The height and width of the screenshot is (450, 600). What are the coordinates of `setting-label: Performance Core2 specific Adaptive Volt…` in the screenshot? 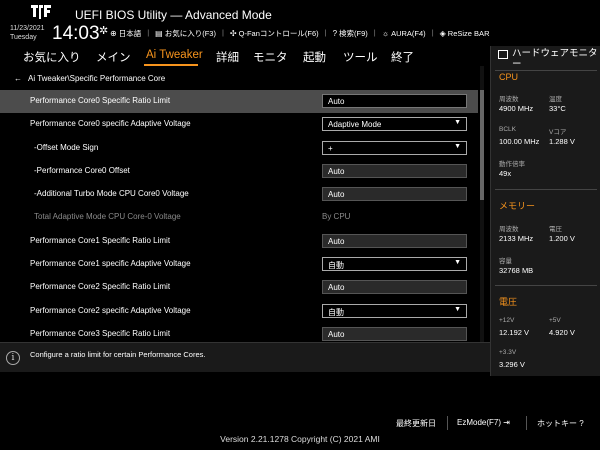 It's located at (110, 310).